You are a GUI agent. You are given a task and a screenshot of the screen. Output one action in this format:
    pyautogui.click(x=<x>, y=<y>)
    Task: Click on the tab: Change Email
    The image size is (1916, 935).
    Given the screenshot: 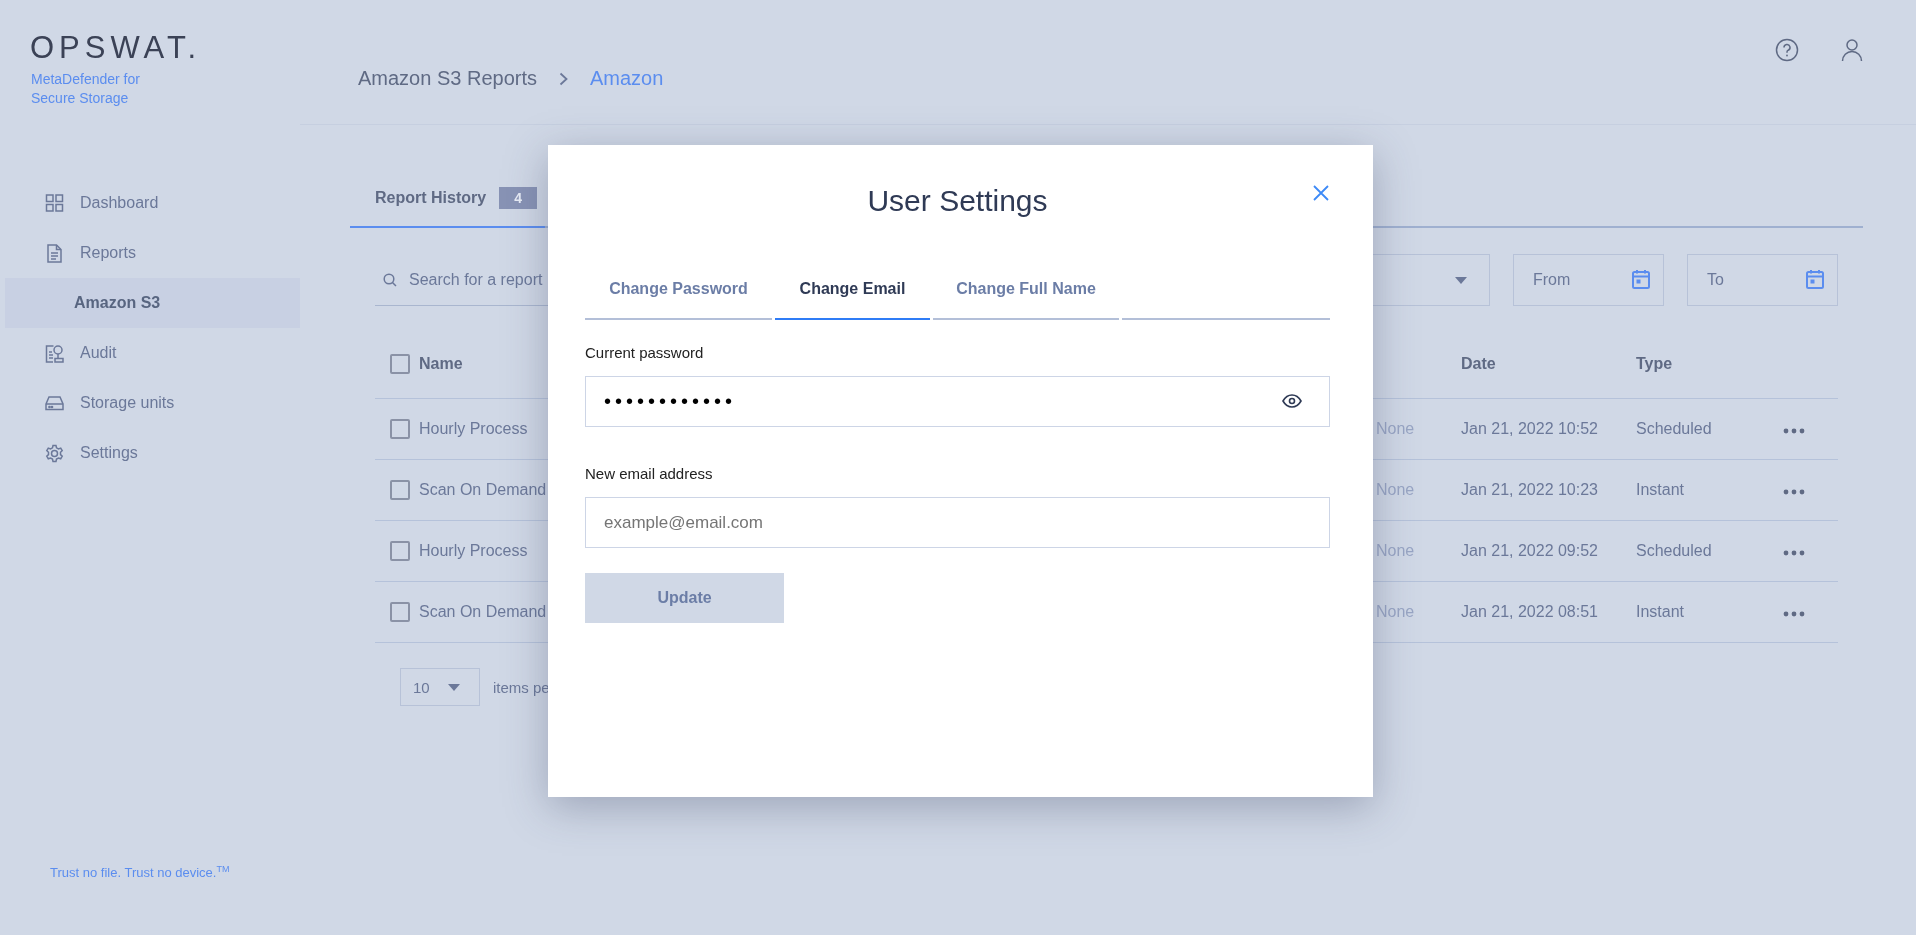 What is the action you would take?
    pyautogui.click(x=852, y=292)
    